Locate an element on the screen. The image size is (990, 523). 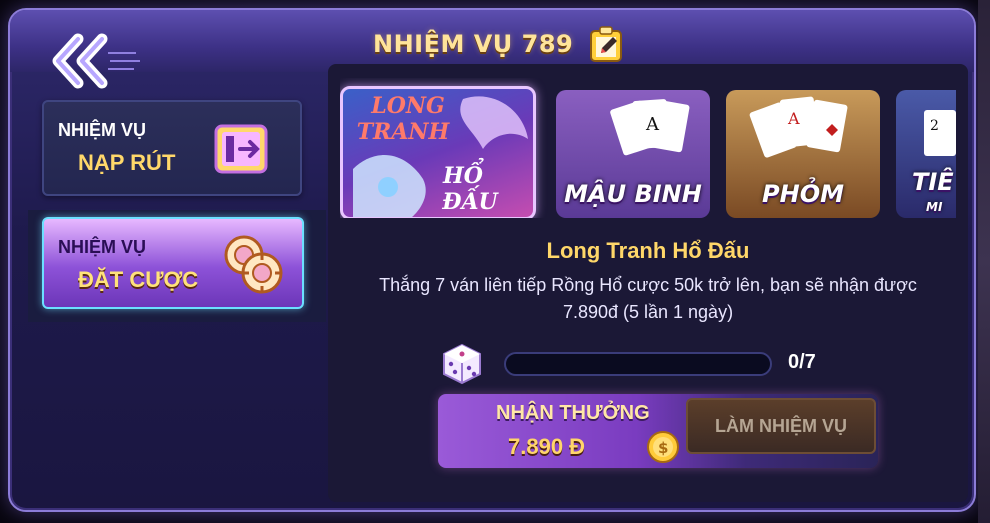
sidebar-item-sublabel: ĐẶT CƯỢC is located at coordinates (138, 279).